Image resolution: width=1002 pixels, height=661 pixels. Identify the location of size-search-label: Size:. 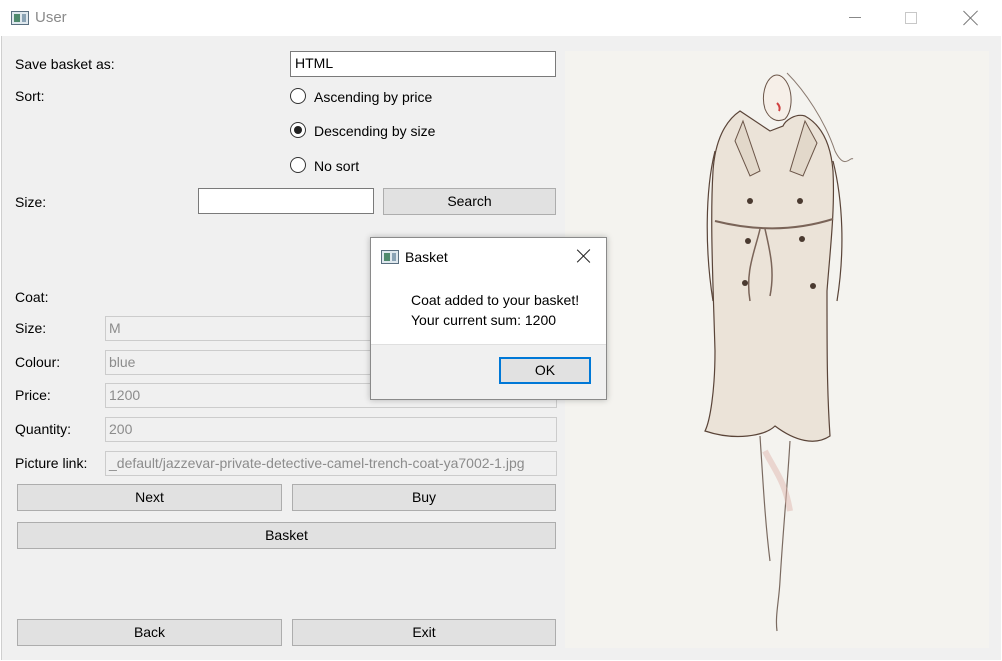
(31, 202).